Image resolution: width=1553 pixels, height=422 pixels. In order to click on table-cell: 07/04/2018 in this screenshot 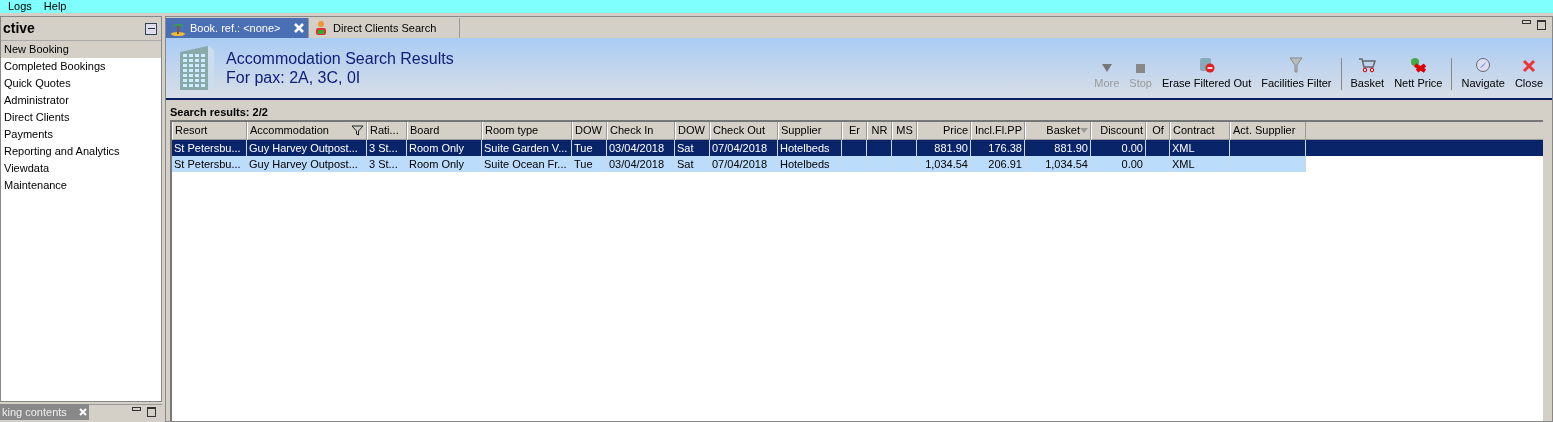, I will do `click(744, 164)`.